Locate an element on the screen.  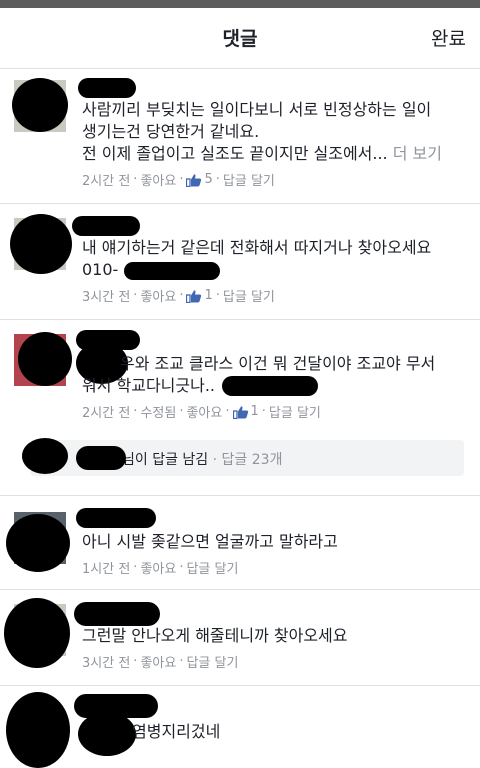
status-bar is located at coordinates (240, 4).